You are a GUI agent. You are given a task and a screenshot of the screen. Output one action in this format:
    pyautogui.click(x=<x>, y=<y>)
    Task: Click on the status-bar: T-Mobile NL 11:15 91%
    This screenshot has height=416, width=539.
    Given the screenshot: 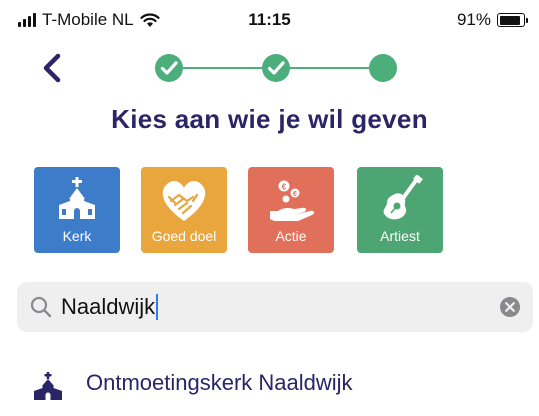 What is the action you would take?
    pyautogui.click(x=269, y=20)
    